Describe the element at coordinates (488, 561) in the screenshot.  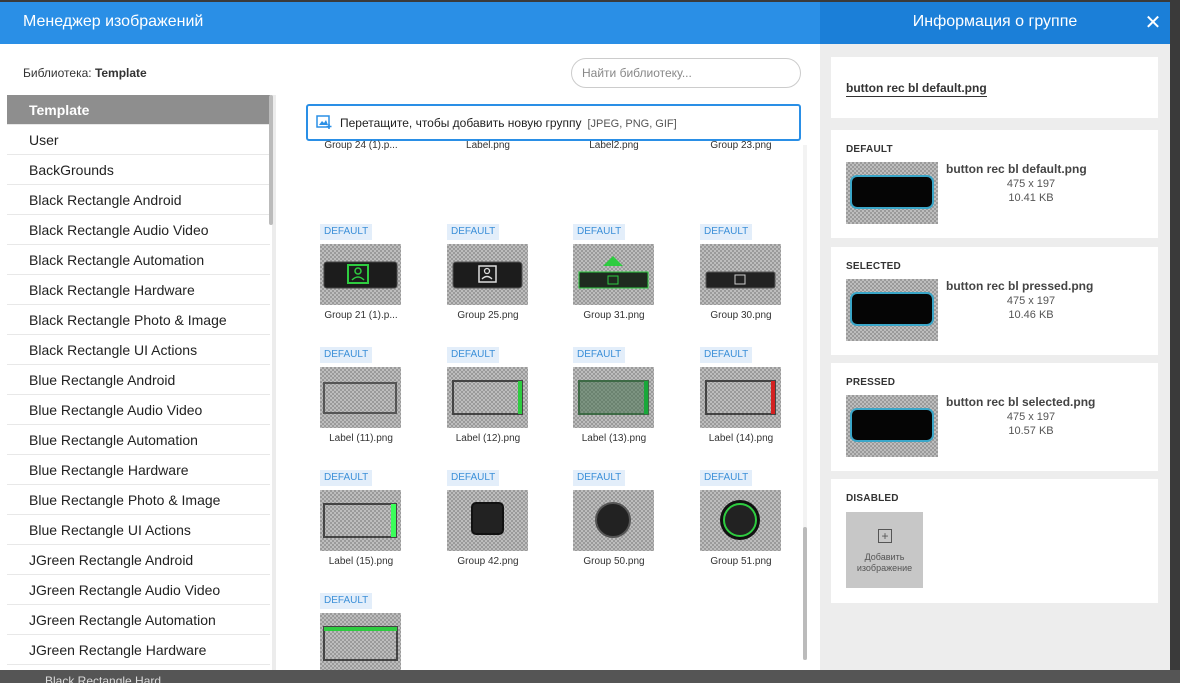
I see `thumbnail-name: Group 42.png` at that location.